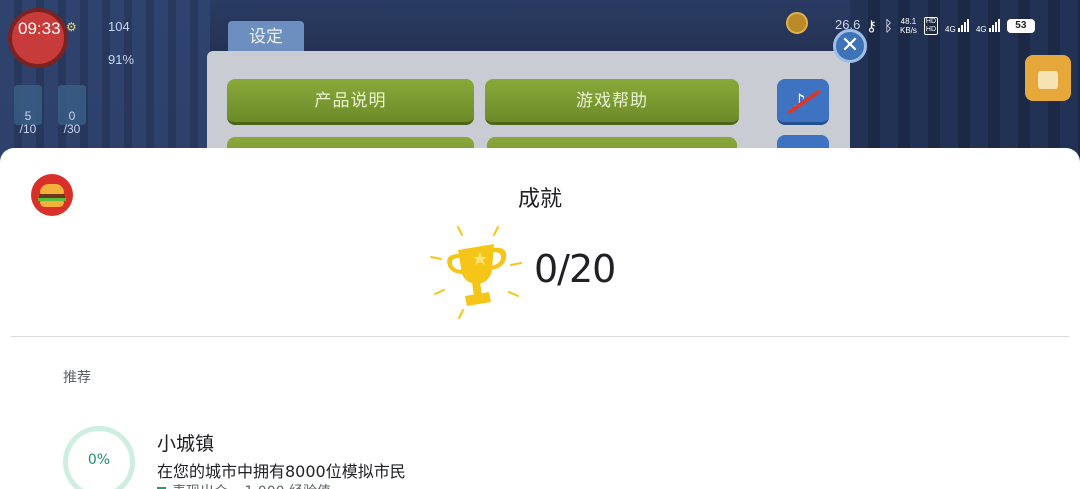  I want to click on bluetooth-icon: ᛒ, so click(889, 26).